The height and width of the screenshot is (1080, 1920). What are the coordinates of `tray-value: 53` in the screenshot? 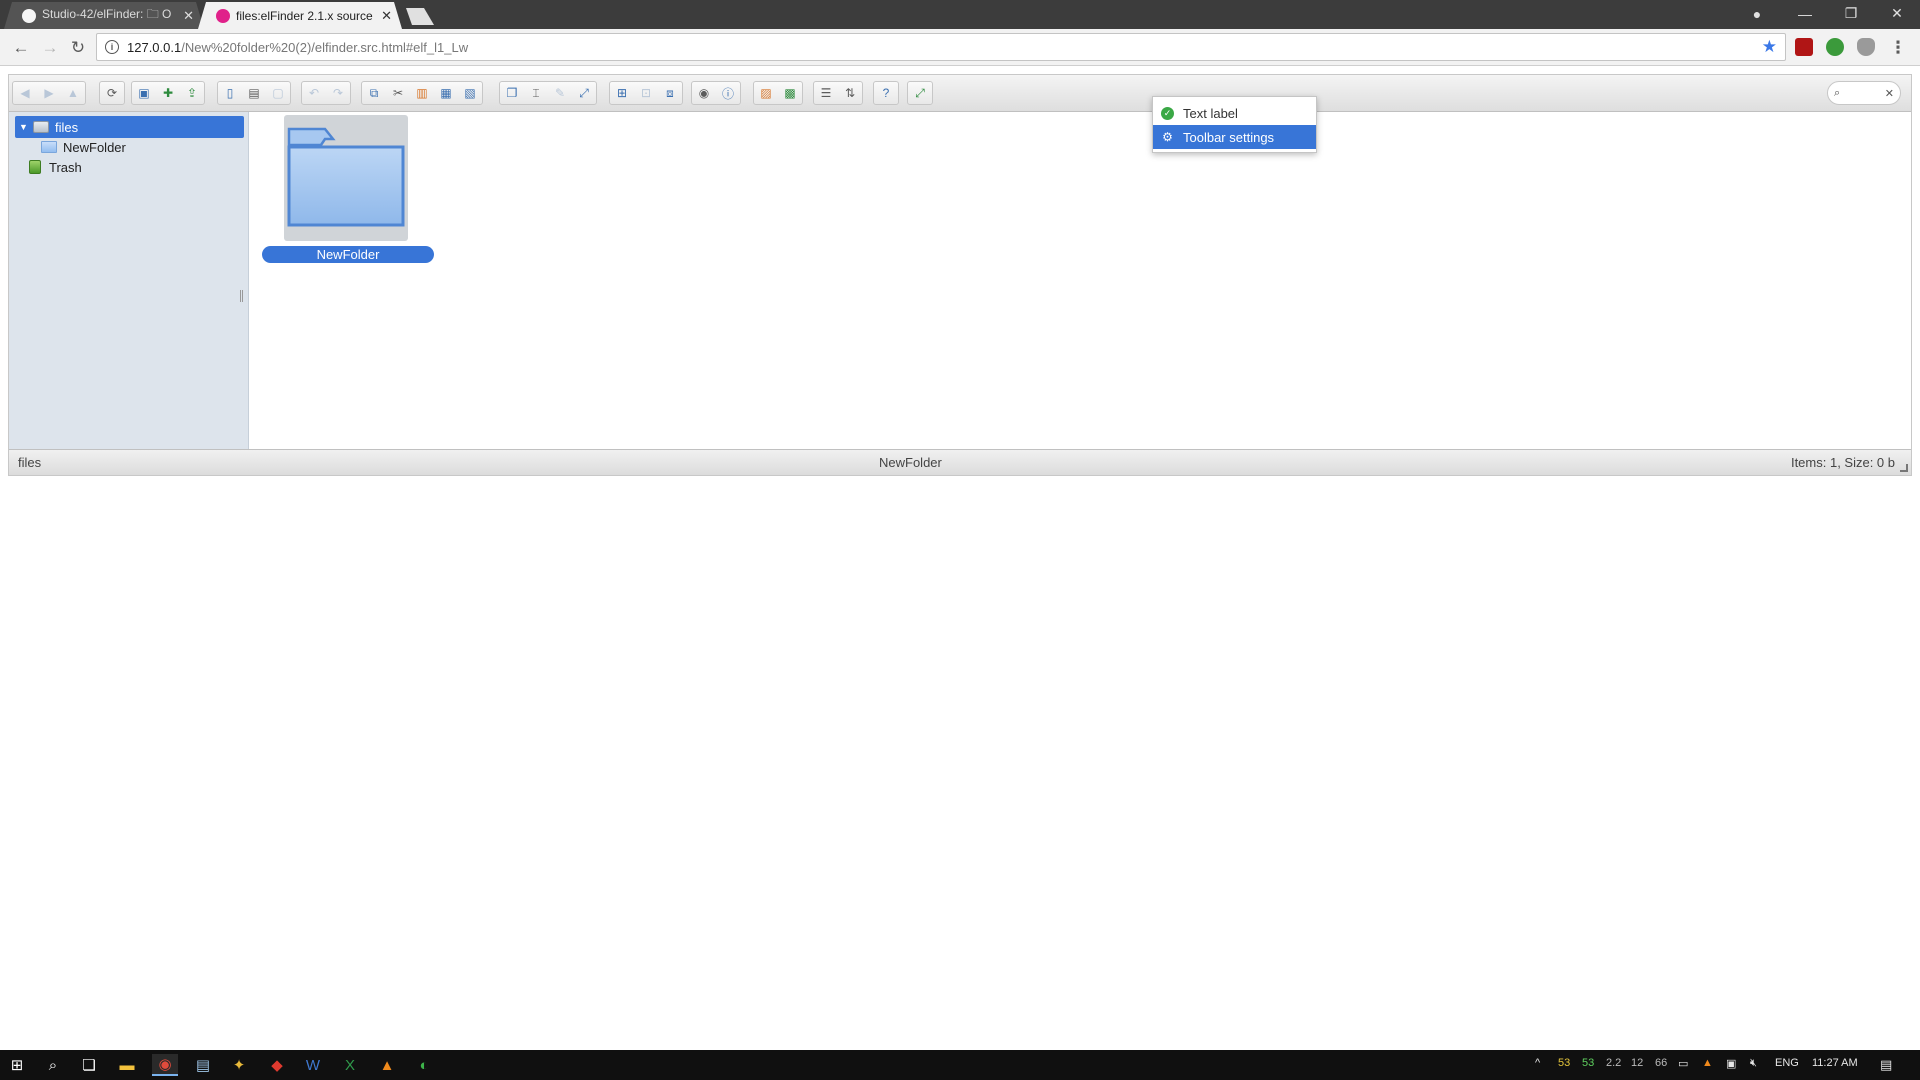 It's located at (1564, 1063).